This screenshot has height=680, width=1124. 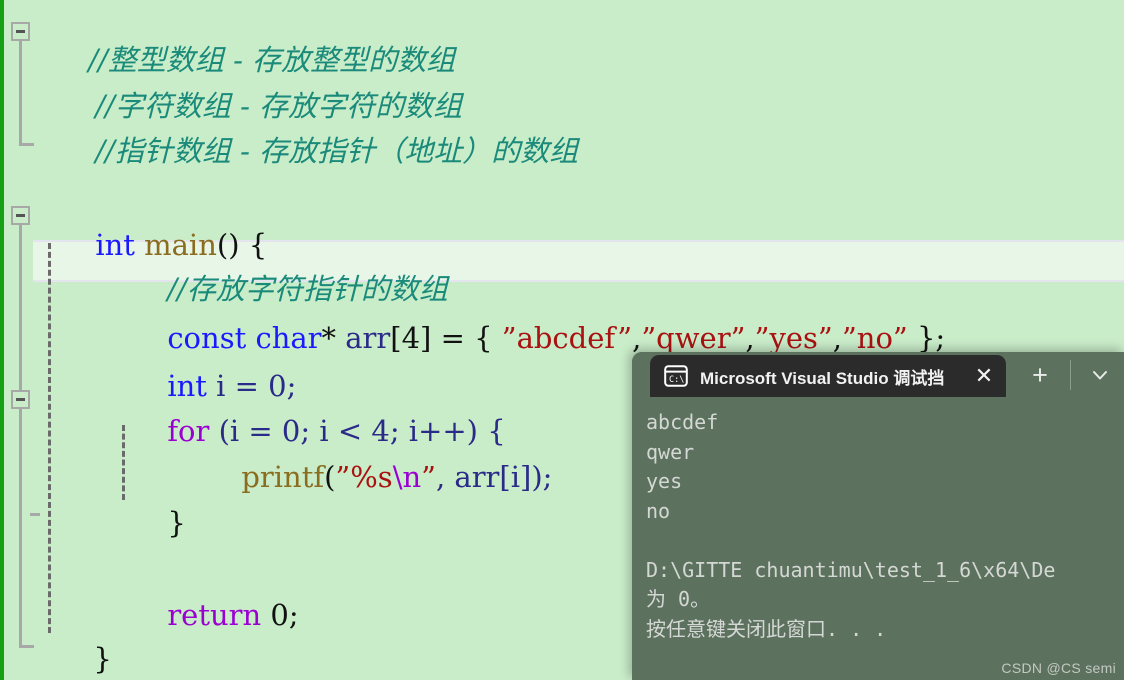 I want to click on code-line-13: return 0;, so click(x=205, y=615).